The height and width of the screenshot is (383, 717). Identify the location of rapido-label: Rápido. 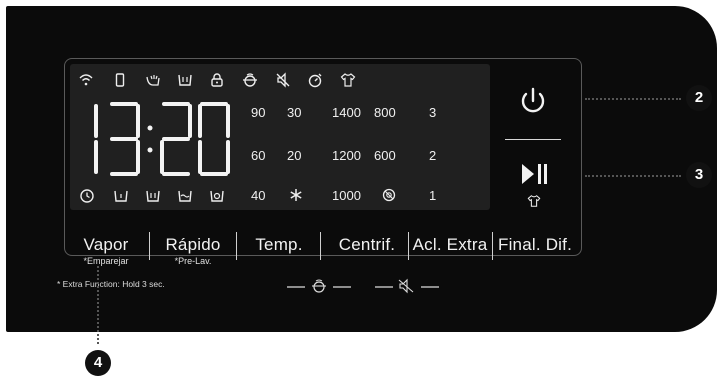
(193, 244).